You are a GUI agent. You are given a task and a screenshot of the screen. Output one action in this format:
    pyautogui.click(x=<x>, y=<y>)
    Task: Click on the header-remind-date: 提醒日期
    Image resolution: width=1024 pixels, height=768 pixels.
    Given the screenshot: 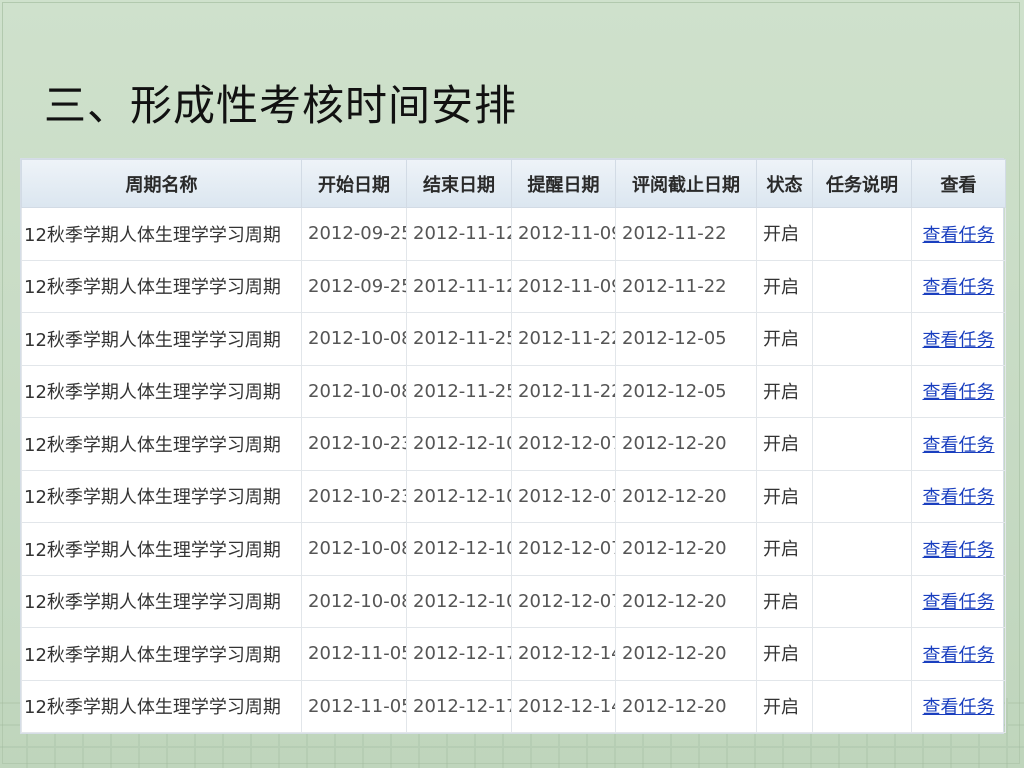 What is the action you would take?
    pyautogui.click(x=563, y=183)
    